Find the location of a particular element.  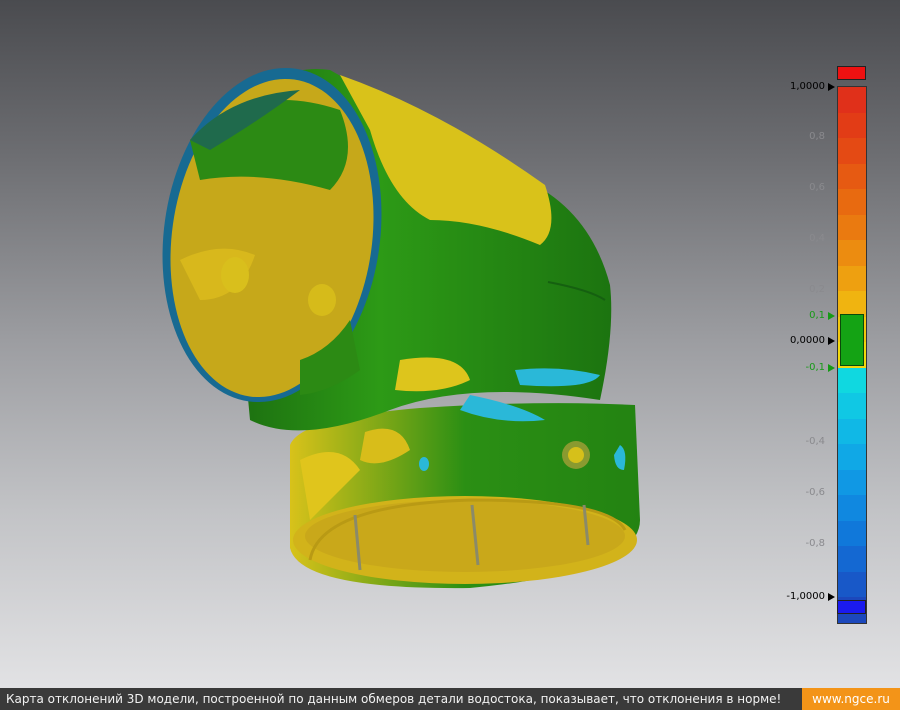

legend-tick-label: 0,6 is located at coordinates (817, 187).